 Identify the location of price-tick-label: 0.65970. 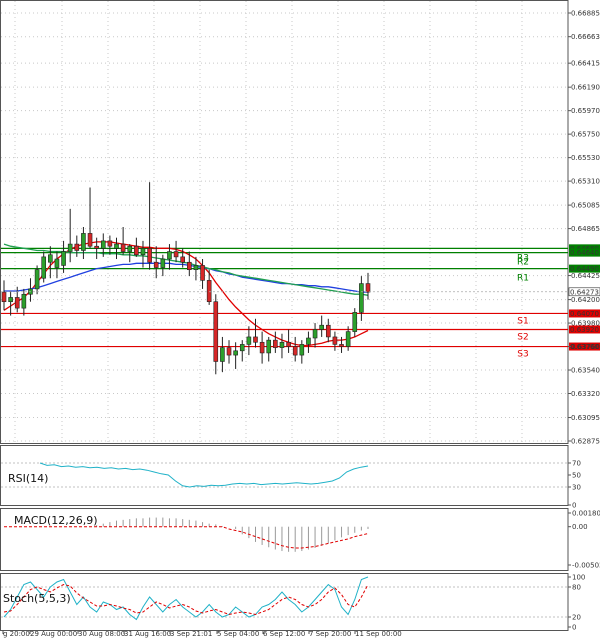
(585, 111).